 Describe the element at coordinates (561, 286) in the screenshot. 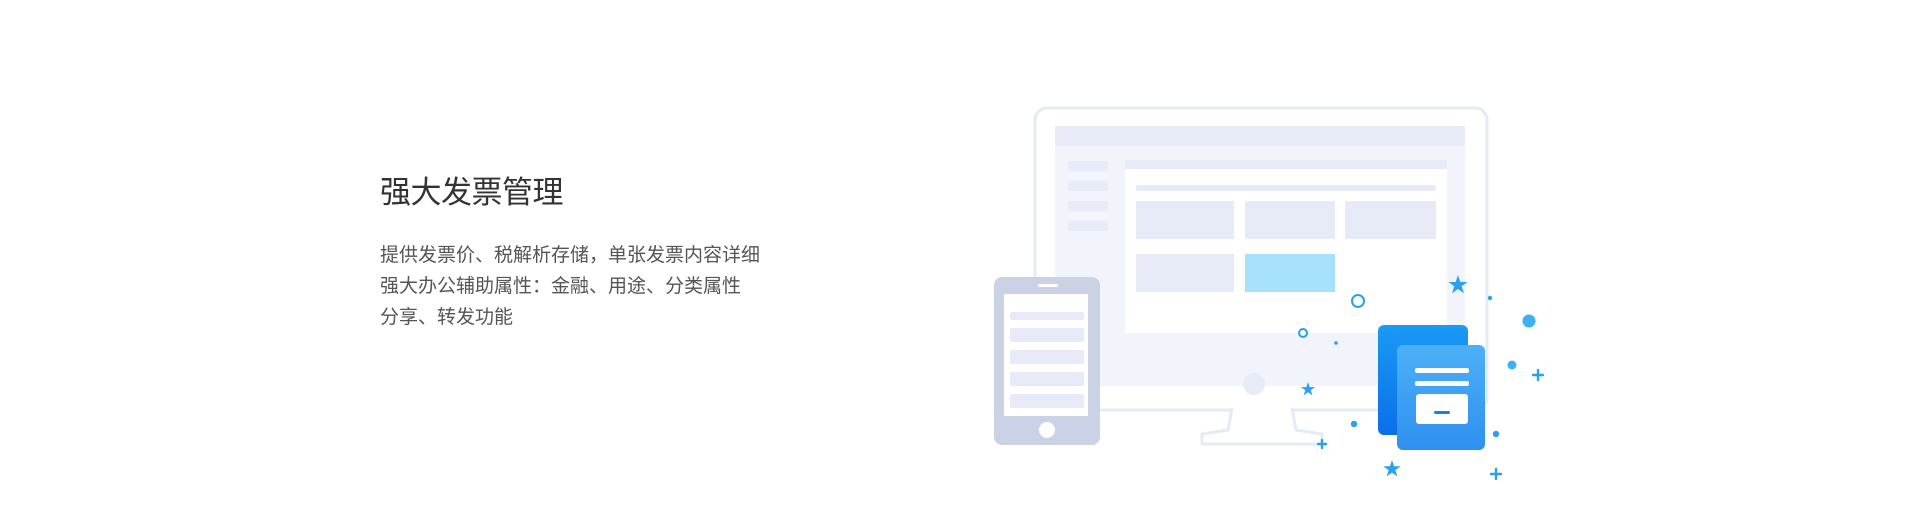

I see `feature-description-line: 强大办公辅助属性：金融、用途、分类属性` at that location.